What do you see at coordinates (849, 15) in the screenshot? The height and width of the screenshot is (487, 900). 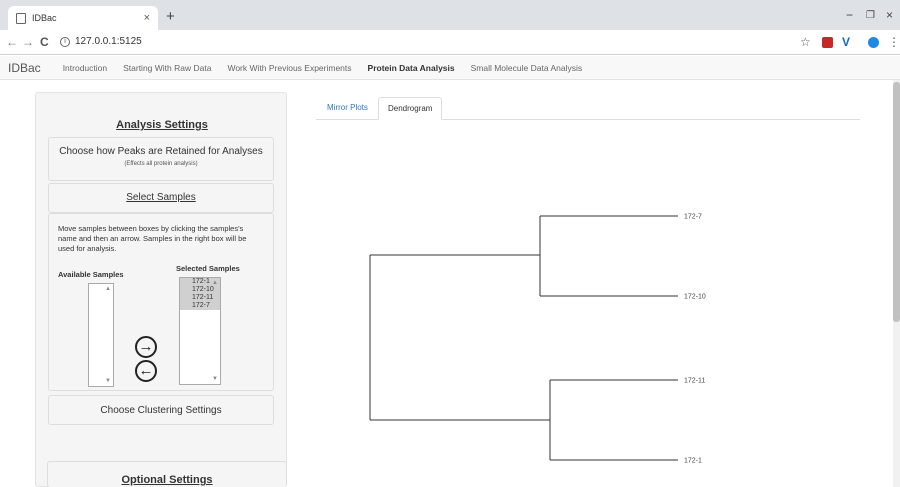 I see `minimize-button: −` at bounding box center [849, 15].